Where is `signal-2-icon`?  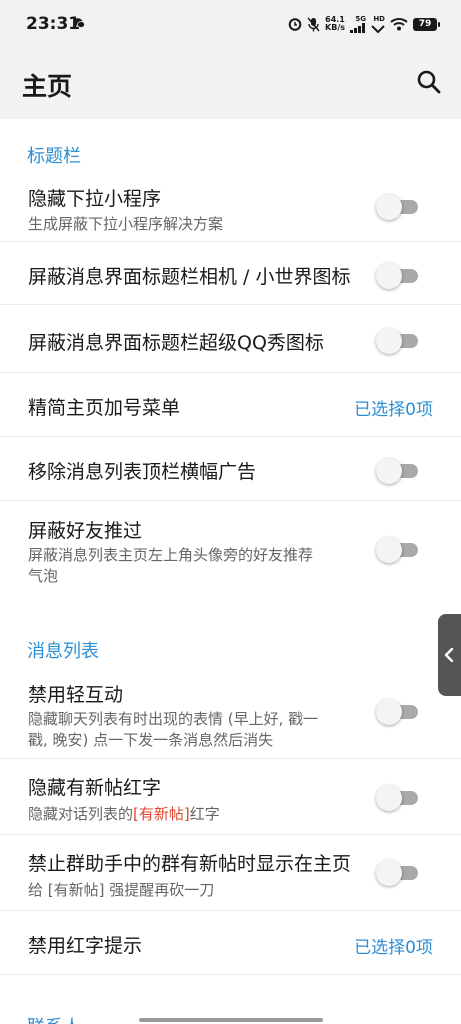 signal-2-icon is located at coordinates (378, 28).